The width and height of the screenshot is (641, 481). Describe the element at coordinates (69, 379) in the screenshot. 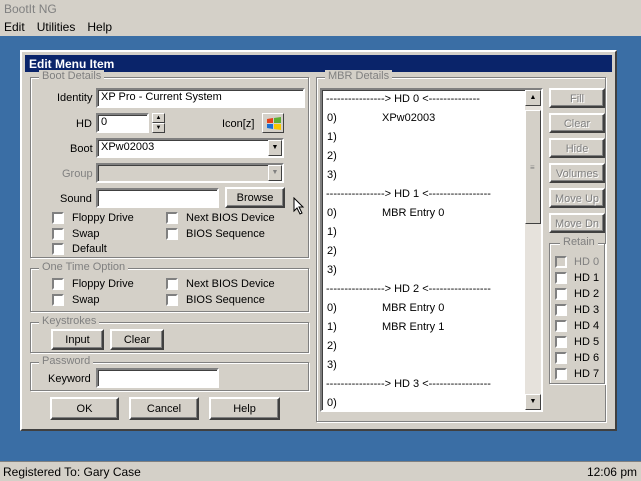

I see `keyword-label: Keyword` at that location.